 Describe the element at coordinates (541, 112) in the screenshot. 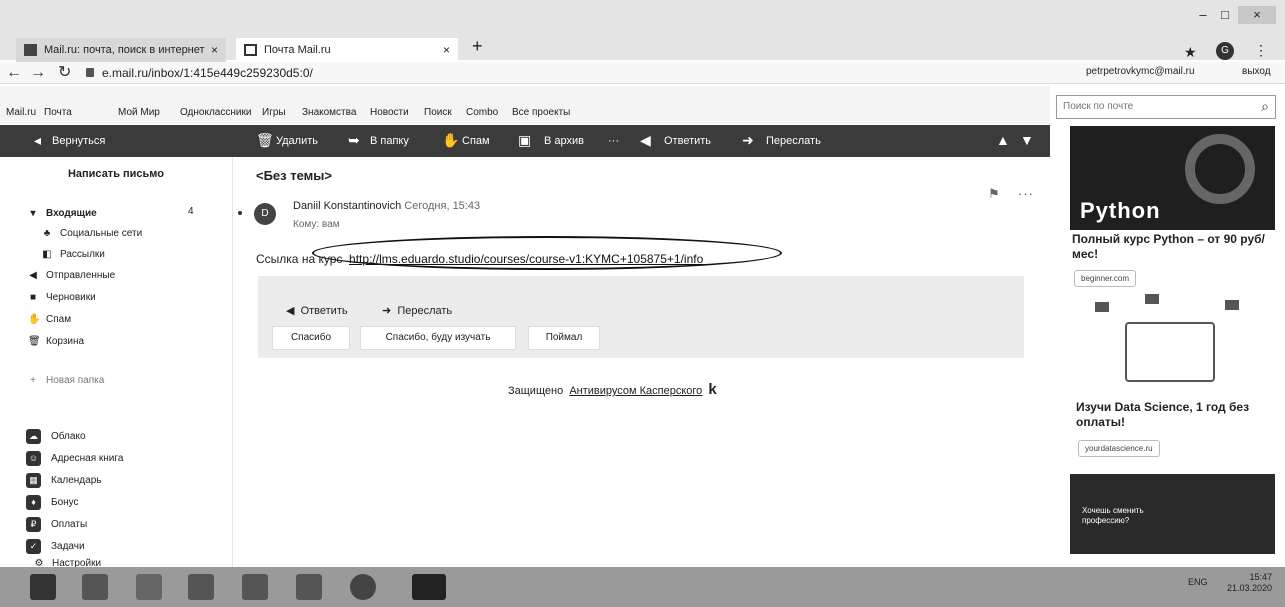

I see `portal-link-all-projects: Все проекты` at that location.